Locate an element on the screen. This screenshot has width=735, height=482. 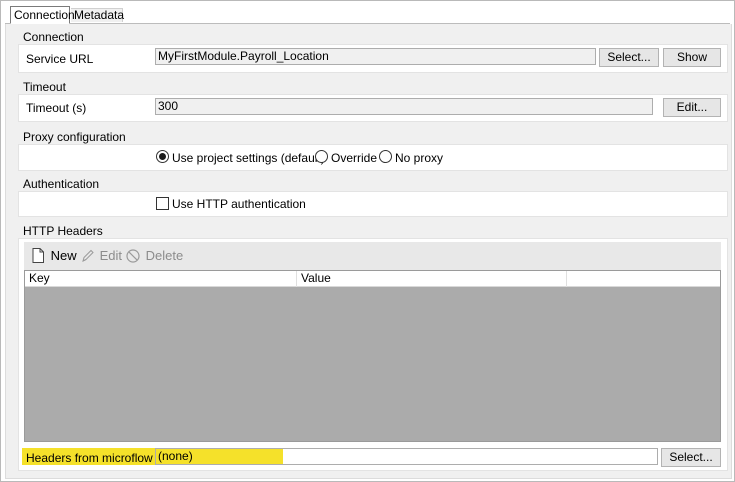
new-header-button: New is located at coordinates (54, 256).